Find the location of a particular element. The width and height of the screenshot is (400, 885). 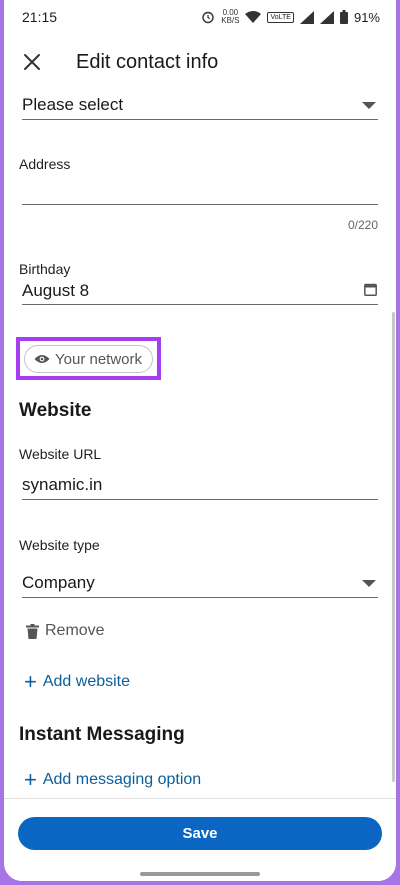

birthday-underline is located at coordinates (200, 304).